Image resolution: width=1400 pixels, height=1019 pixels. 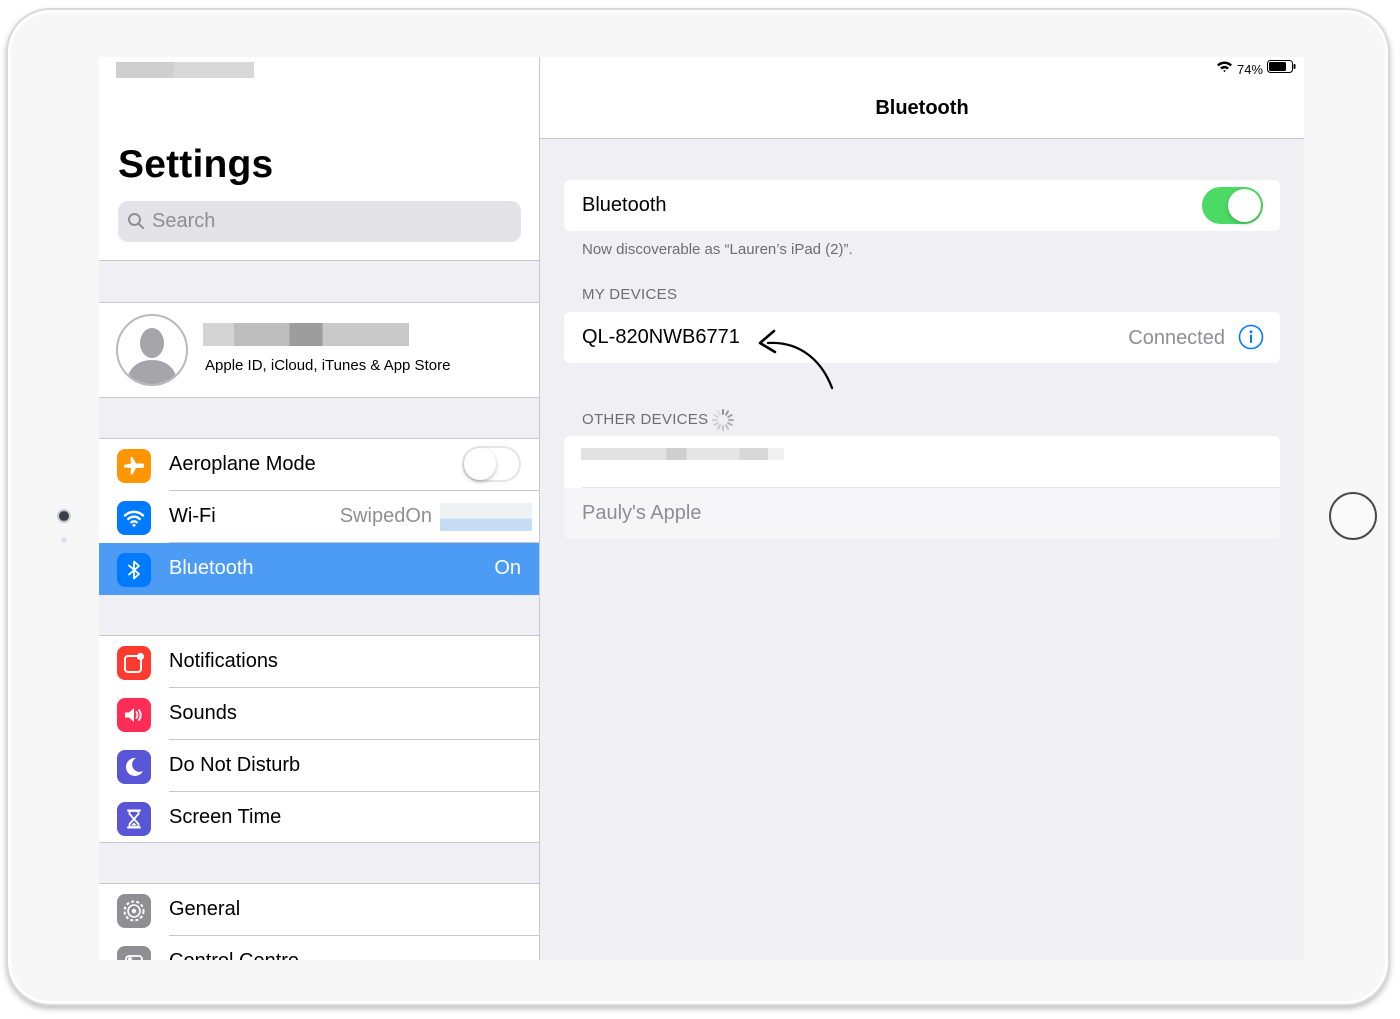 I want to click on device-name: Pauly's Apple, so click(x=642, y=513).